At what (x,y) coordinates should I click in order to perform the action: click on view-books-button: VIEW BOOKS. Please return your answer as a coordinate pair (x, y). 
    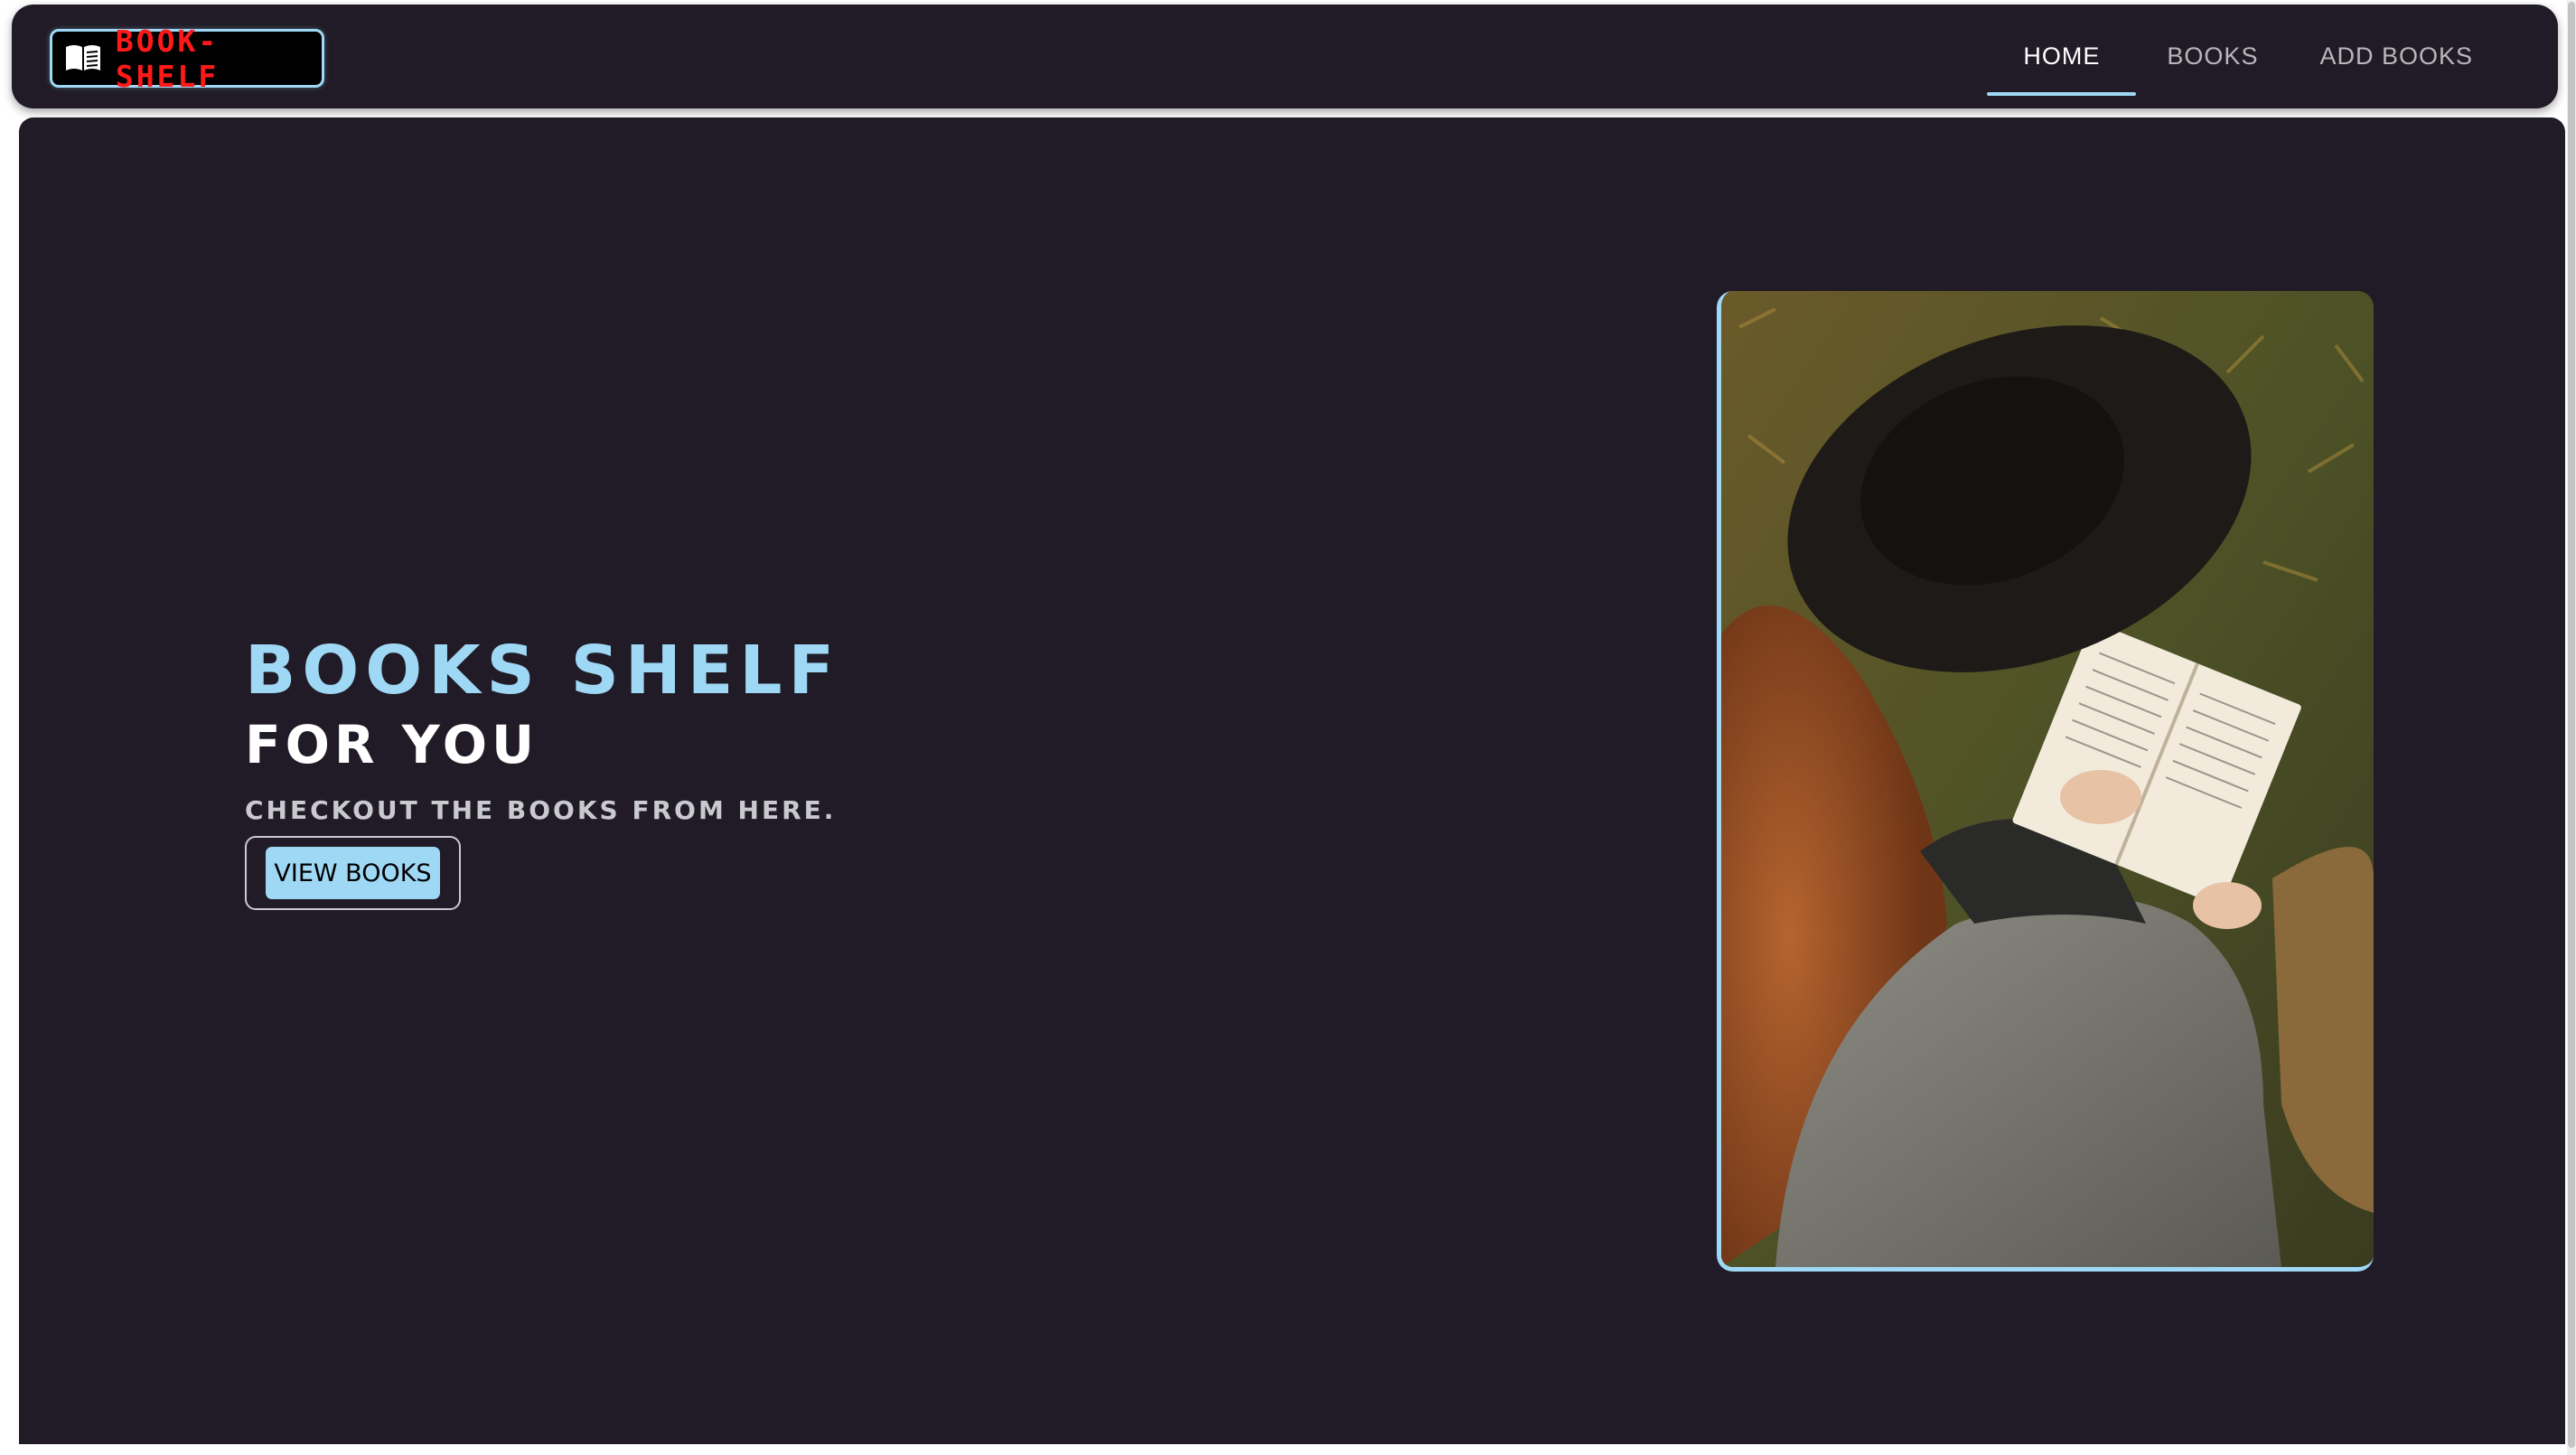
    Looking at the image, I should click on (353, 873).